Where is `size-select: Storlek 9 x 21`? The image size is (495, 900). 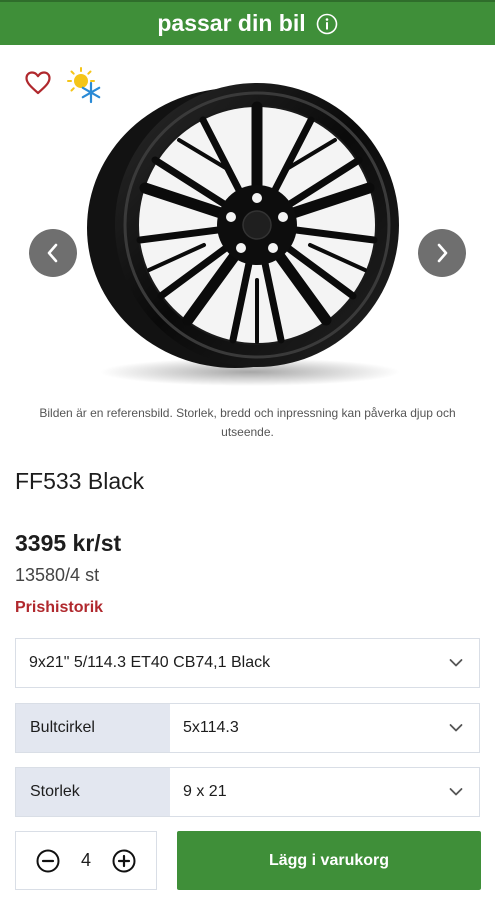 size-select: Storlek 9 x 21 is located at coordinates (247, 792).